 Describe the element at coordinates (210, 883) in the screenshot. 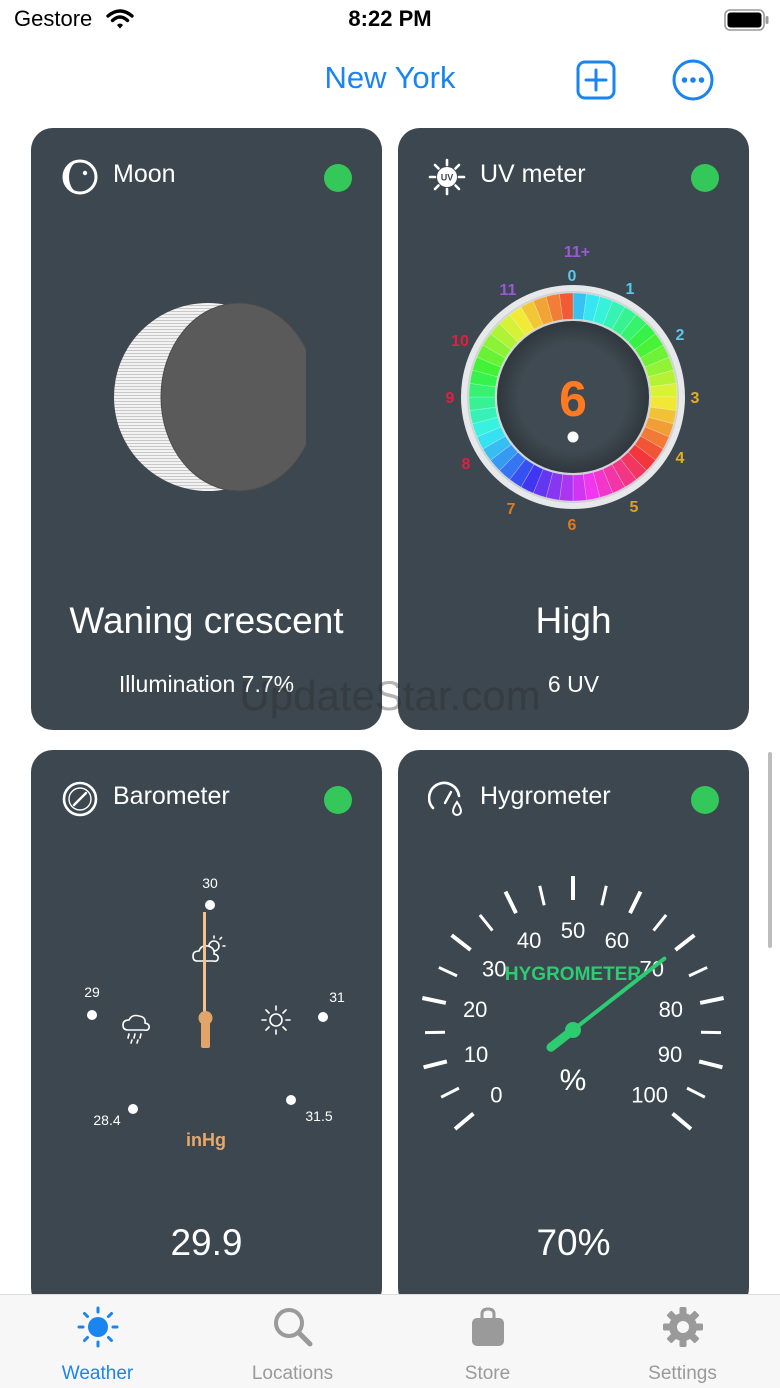

I see `baro-label-30: 30` at that location.